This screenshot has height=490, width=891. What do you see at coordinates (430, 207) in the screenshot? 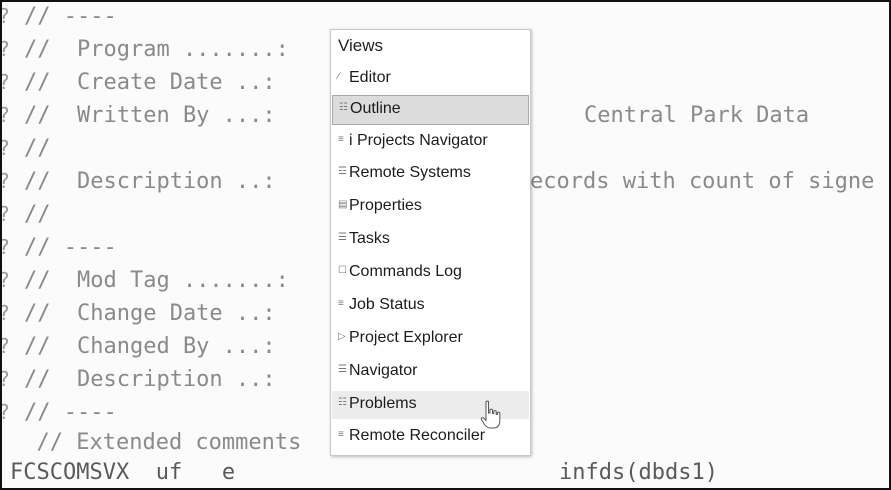
I see `menu-item-properties: ▤ Properties` at bounding box center [430, 207].